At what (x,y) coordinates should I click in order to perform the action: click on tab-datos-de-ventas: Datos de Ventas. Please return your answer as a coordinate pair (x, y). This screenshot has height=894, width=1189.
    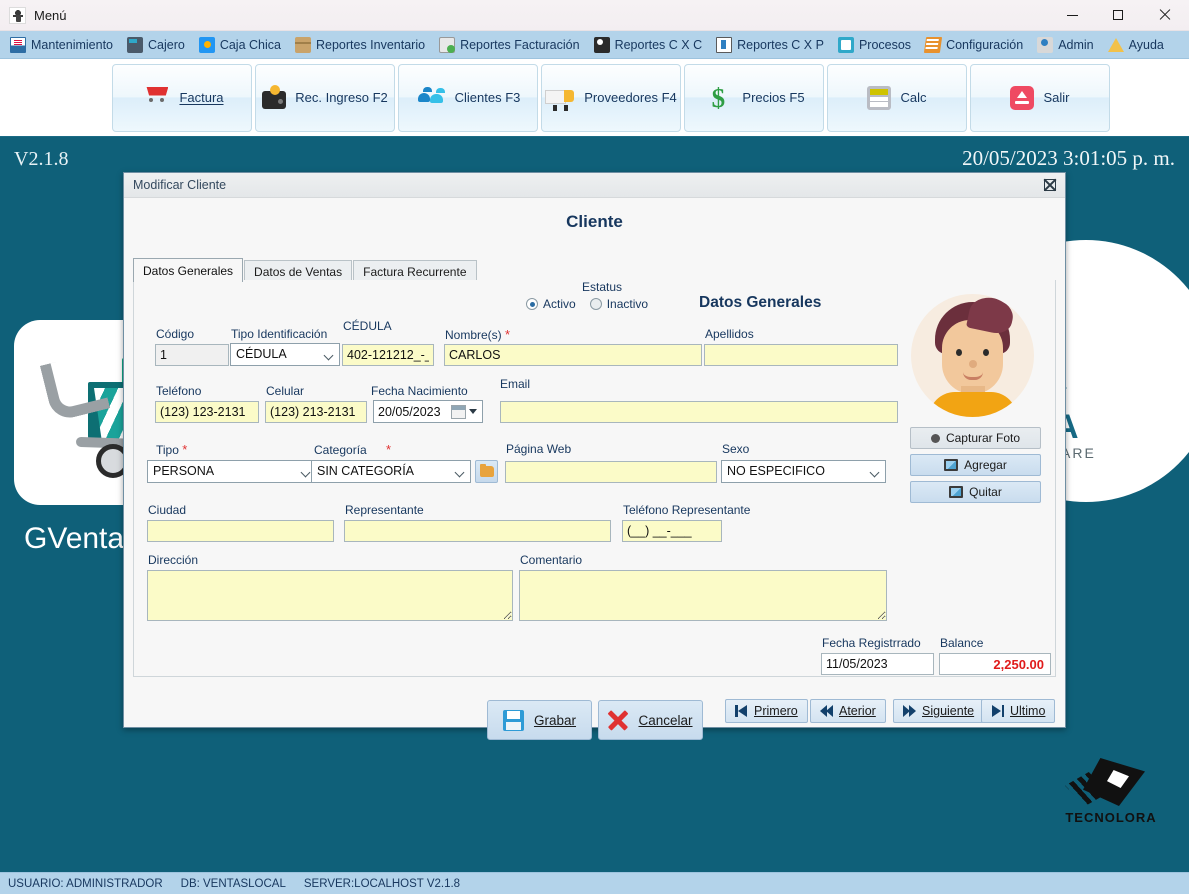
    Looking at the image, I should click on (298, 271).